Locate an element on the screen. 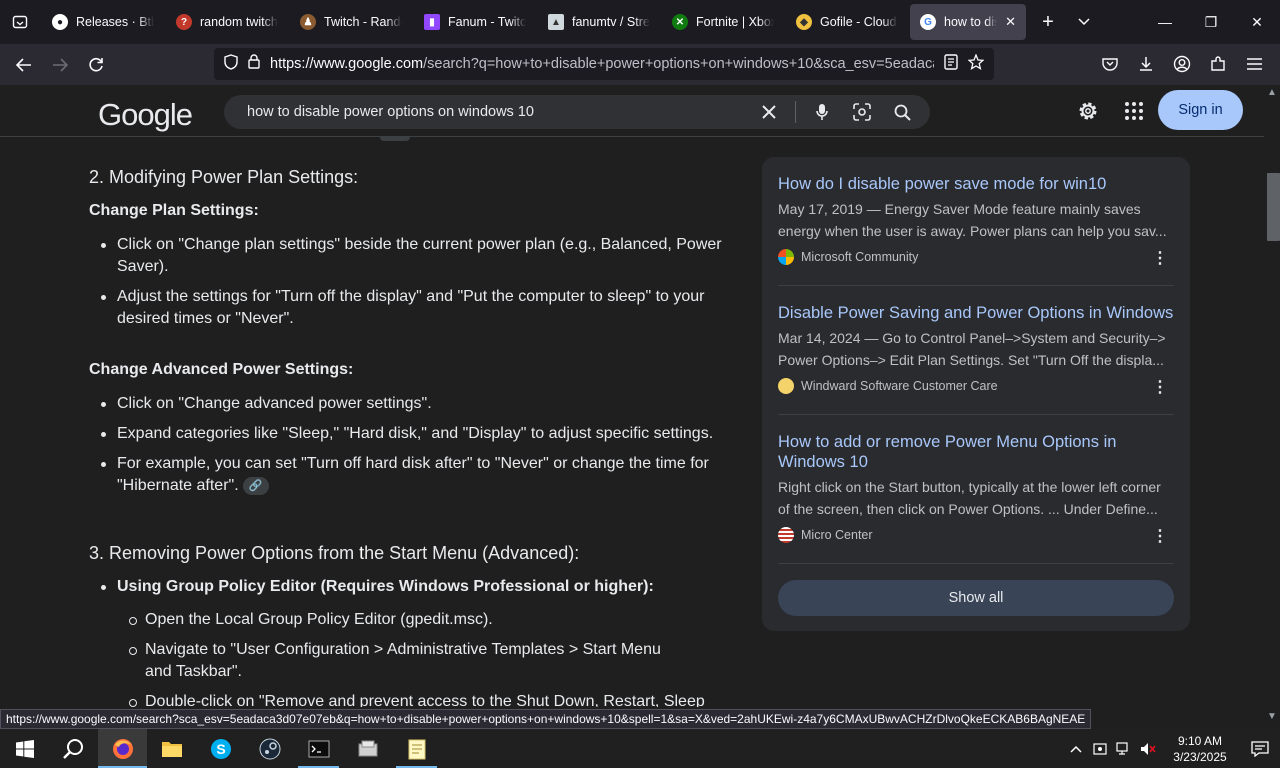 The height and width of the screenshot is (768, 1280). steam-icon is located at coordinates (269, 748).